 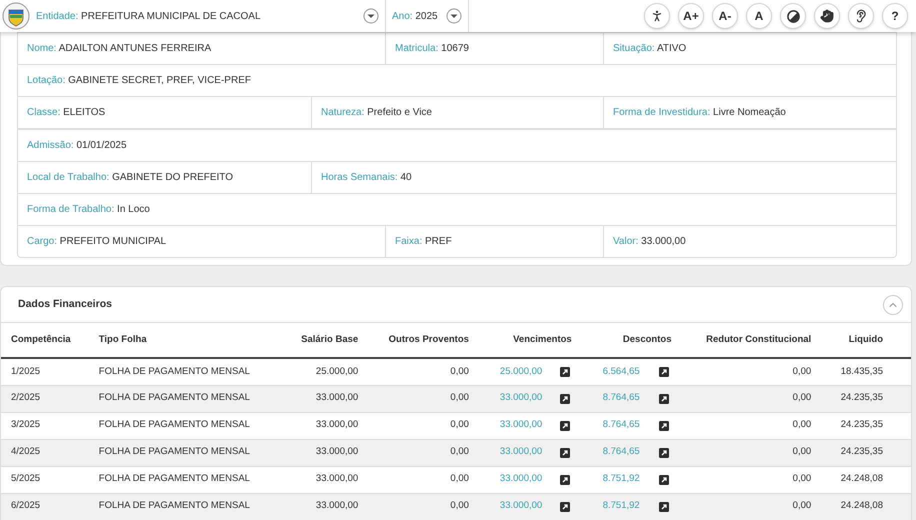 What do you see at coordinates (77, 146) in the screenshot?
I see `field-text: Admissão: 01/01/2025` at bounding box center [77, 146].